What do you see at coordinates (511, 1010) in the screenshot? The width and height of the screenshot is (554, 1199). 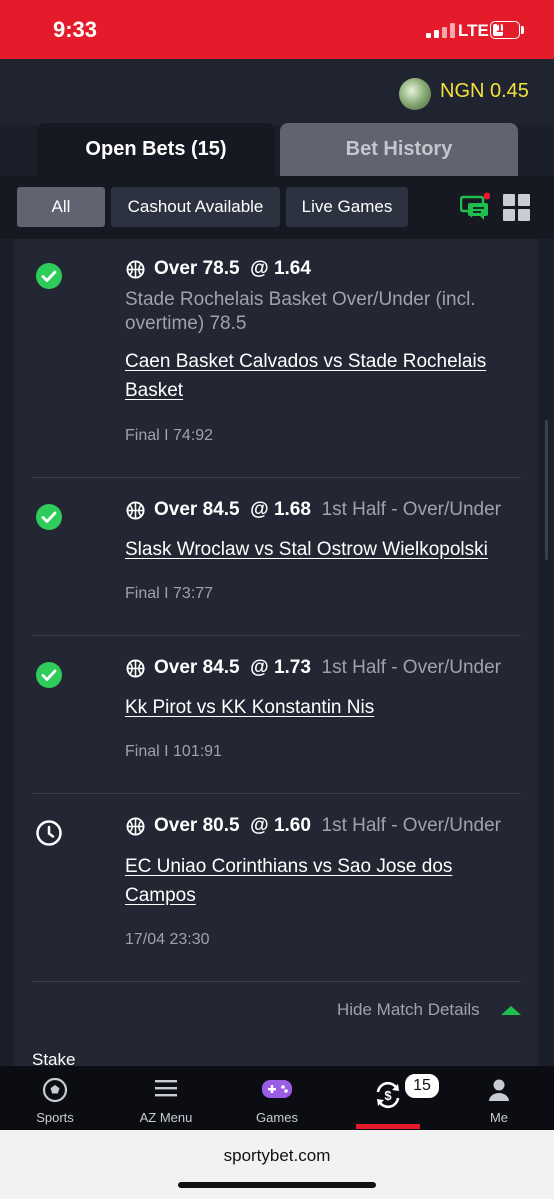 I see `chevron-up-icon` at bounding box center [511, 1010].